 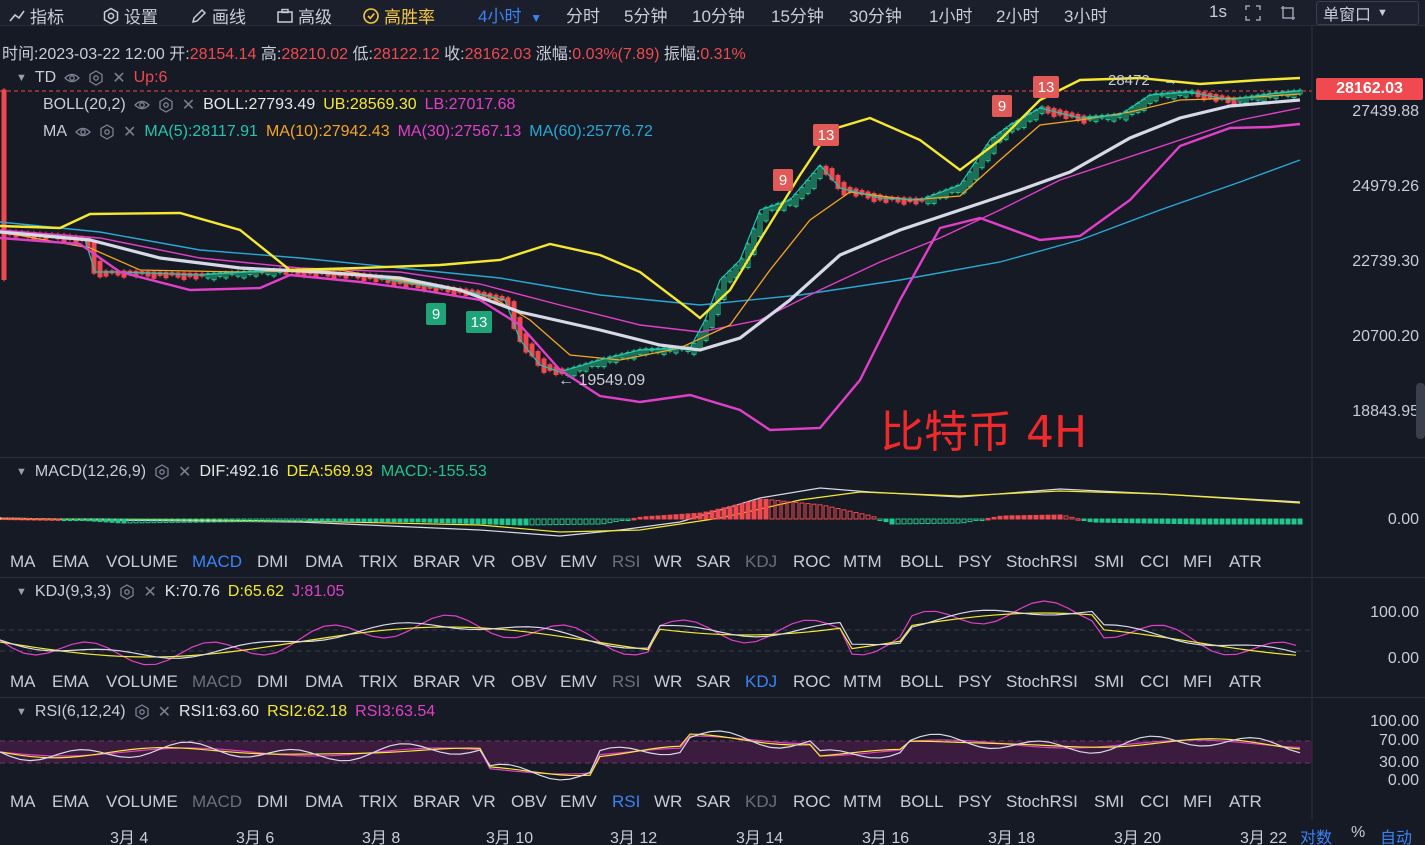 I want to click on price-scrollbar, so click(x=1420, y=411).